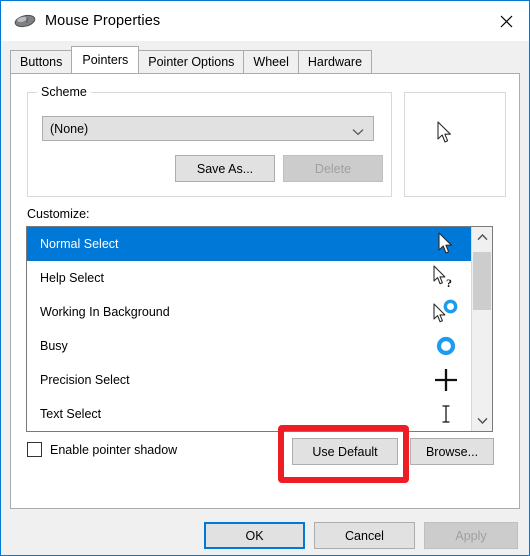 This screenshot has height=556, width=530. I want to click on tab-label: Wheel, so click(271, 62).